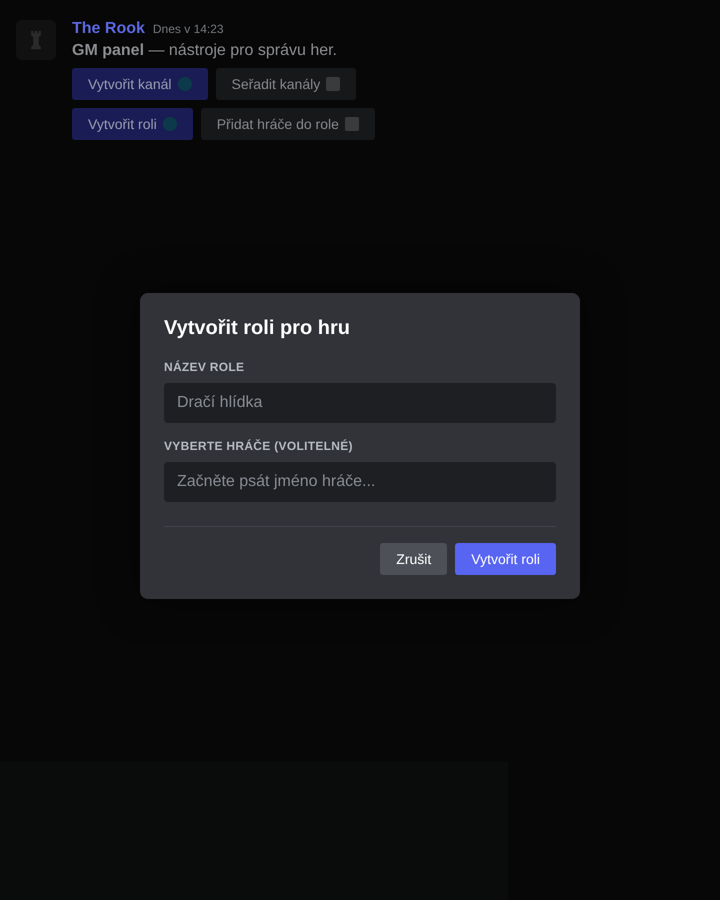 This screenshot has height=900, width=720. I want to click on field-label: NÁZEV ROLE, so click(205, 367).